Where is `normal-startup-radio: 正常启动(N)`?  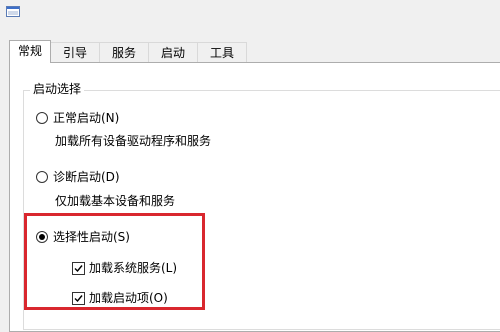
normal-startup-radio: 正常启动(N) is located at coordinates (77, 118).